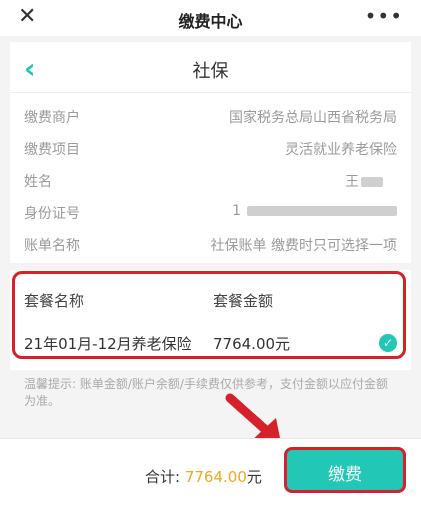 The width and height of the screenshot is (421, 508). Describe the element at coordinates (254, 477) in the screenshot. I see `total-unit: 元` at that location.